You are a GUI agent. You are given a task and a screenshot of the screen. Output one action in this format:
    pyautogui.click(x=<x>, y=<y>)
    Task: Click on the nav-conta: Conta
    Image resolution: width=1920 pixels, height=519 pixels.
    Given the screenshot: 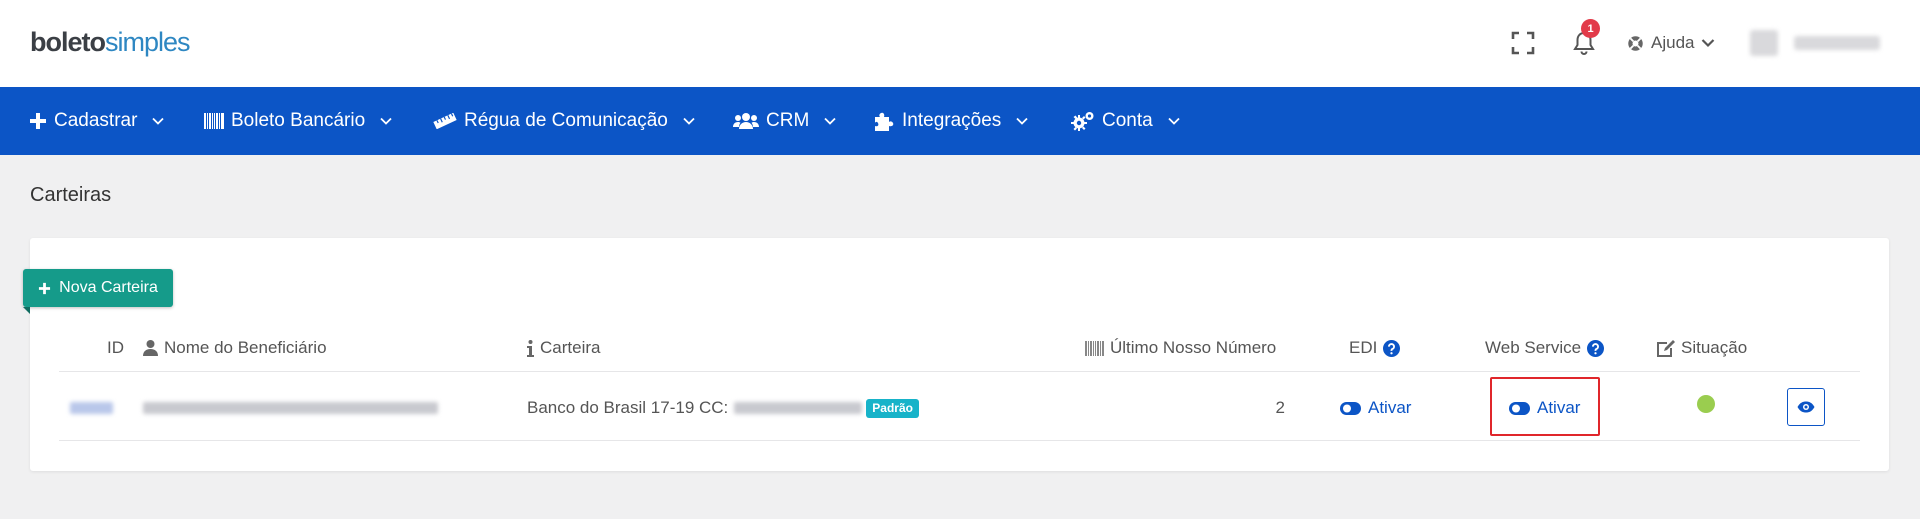 What is the action you would take?
    pyautogui.click(x=1125, y=121)
    